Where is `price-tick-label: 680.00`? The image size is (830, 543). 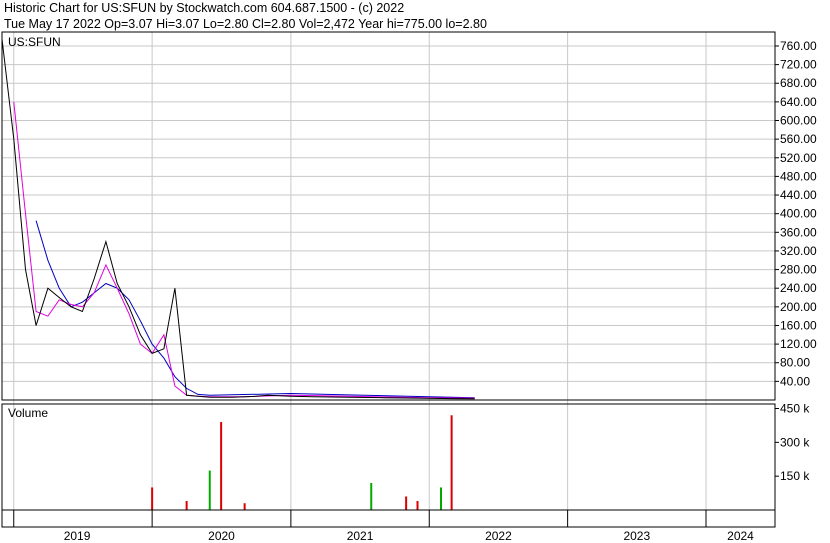
price-tick-label: 680.00 is located at coordinates (798, 83).